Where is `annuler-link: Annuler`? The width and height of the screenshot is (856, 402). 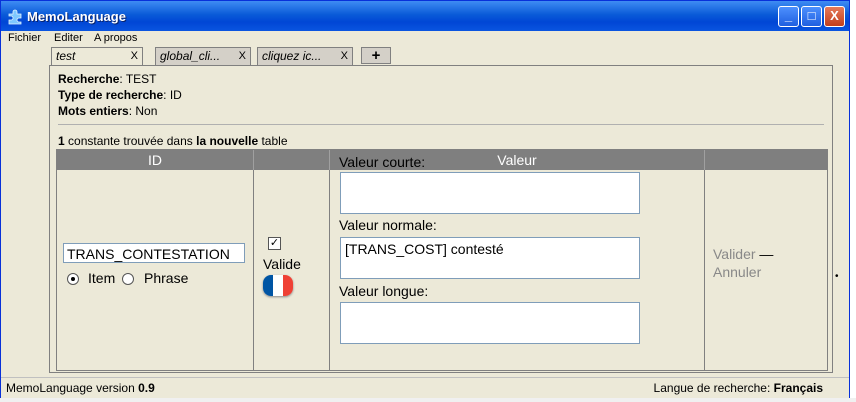 annuler-link: Annuler is located at coordinates (737, 272).